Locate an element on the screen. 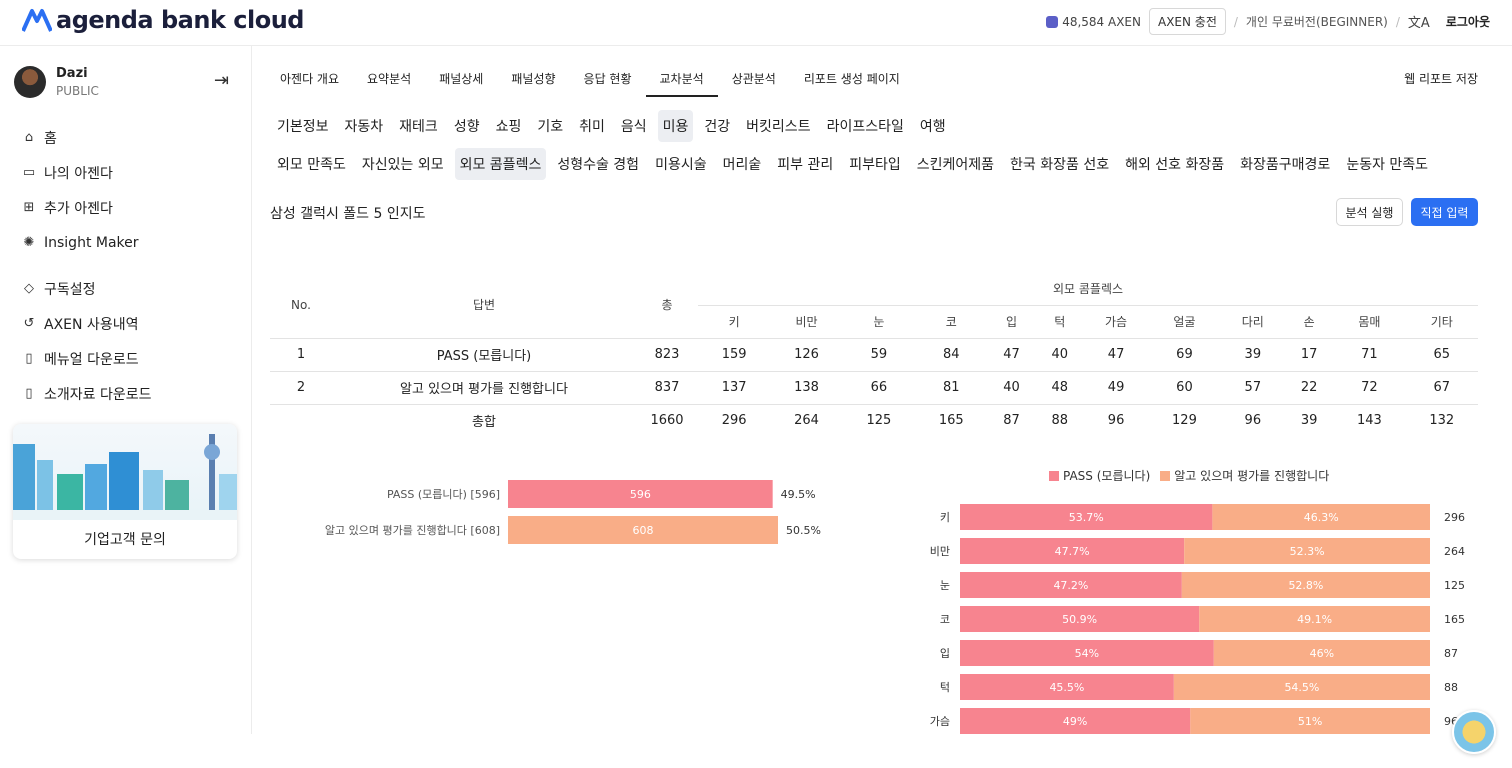 The height and width of the screenshot is (768, 1512). cell-value: 165 is located at coordinates (951, 420).